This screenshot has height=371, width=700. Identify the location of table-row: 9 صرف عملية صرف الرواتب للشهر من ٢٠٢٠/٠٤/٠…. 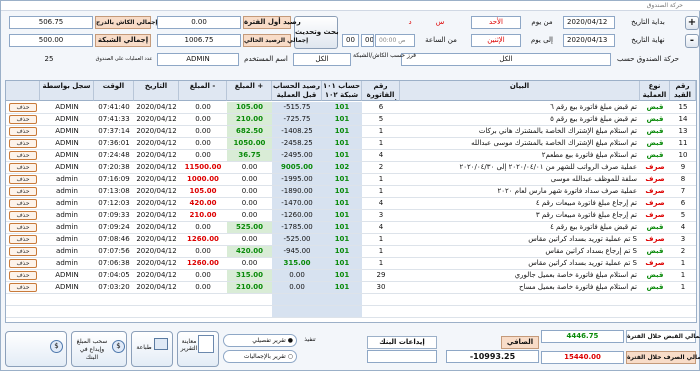
(351, 168).